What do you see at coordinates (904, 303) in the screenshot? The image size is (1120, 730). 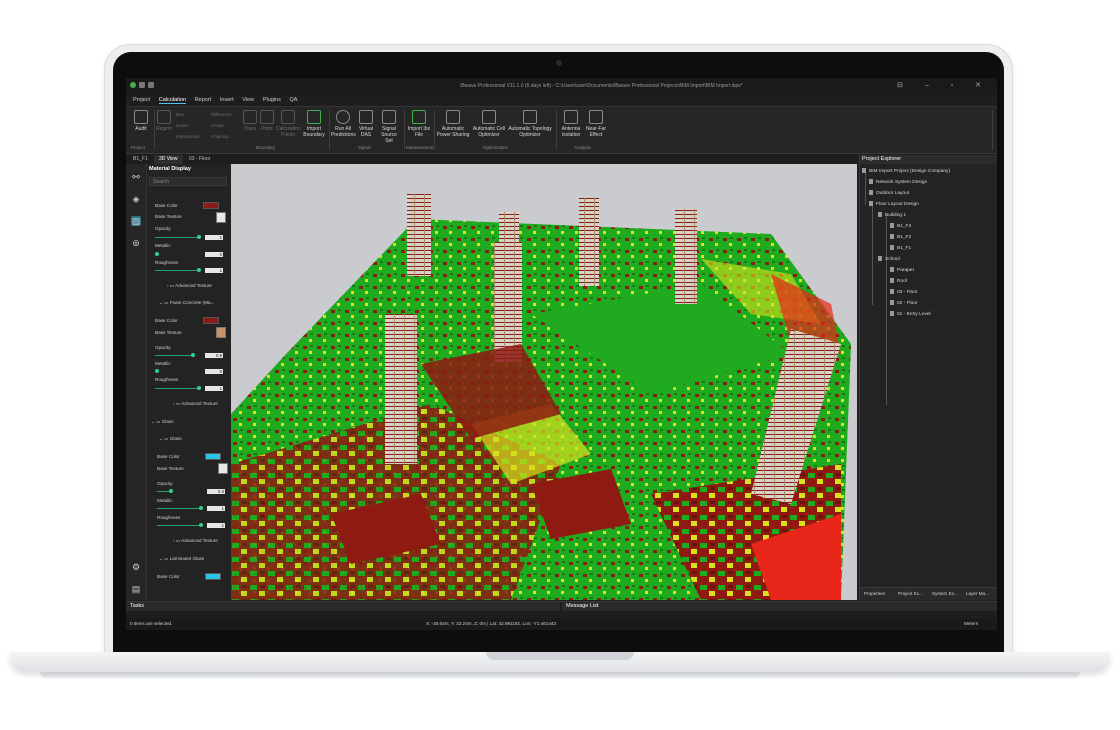 I see `tree-item-02-floor: 02 - Floor` at bounding box center [904, 303].